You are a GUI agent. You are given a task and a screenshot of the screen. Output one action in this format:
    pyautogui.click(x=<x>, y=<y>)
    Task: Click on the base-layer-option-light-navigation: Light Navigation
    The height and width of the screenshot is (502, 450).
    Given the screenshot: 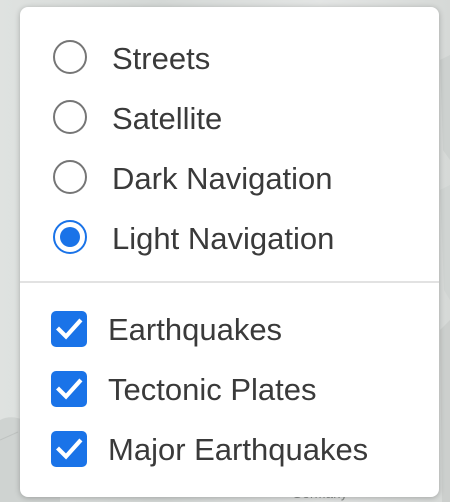 What is the action you would take?
    pyautogui.click(x=229, y=239)
    